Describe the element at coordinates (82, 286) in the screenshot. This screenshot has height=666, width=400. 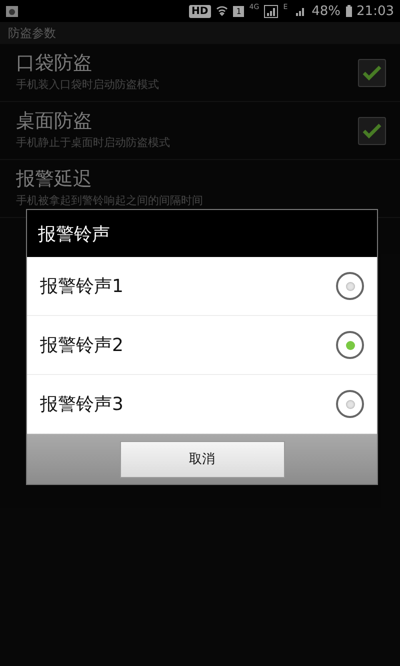
I see `option-label: 报警铃声1` at that location.